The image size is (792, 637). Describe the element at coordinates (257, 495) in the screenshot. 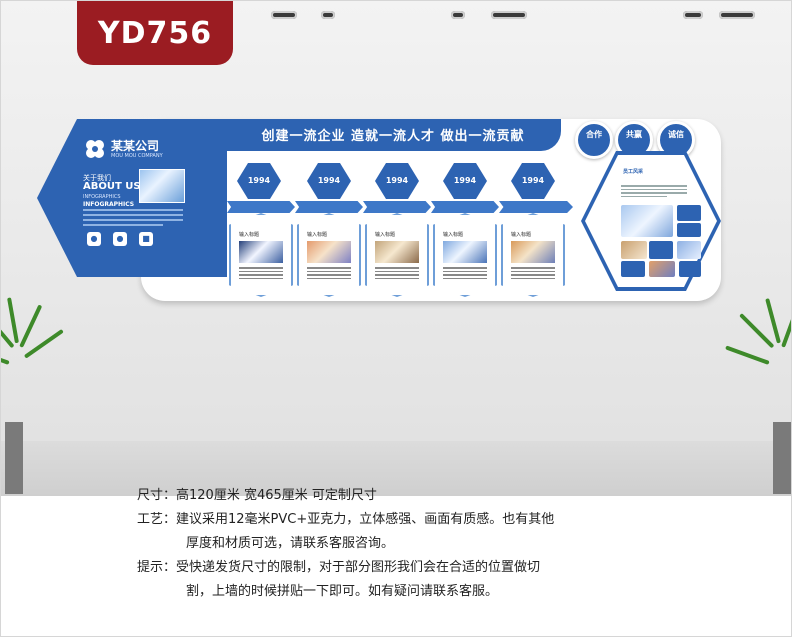

I see `spec-size: 尺寸：高120厘米 宽465厘米 可定制尺寸` at that location.